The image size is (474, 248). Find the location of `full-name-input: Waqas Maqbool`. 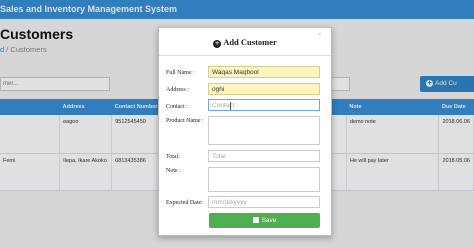

full-name-input: Waqas Maqbool is located at coordinates (264, 72).